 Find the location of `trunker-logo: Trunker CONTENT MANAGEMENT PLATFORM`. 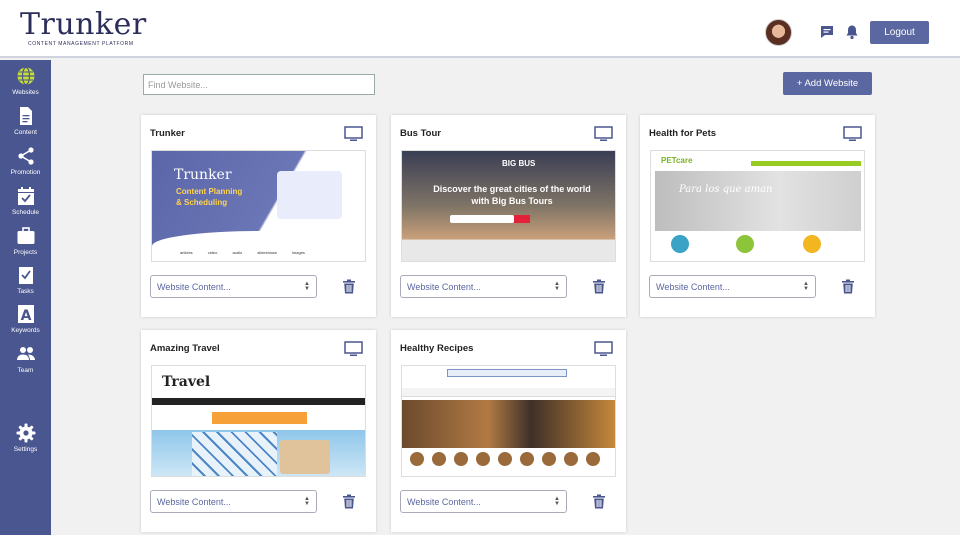

trunker-logo: Trunker CONTENT MANAGEMENT PLATFORM is located at coordinates (83, 27).